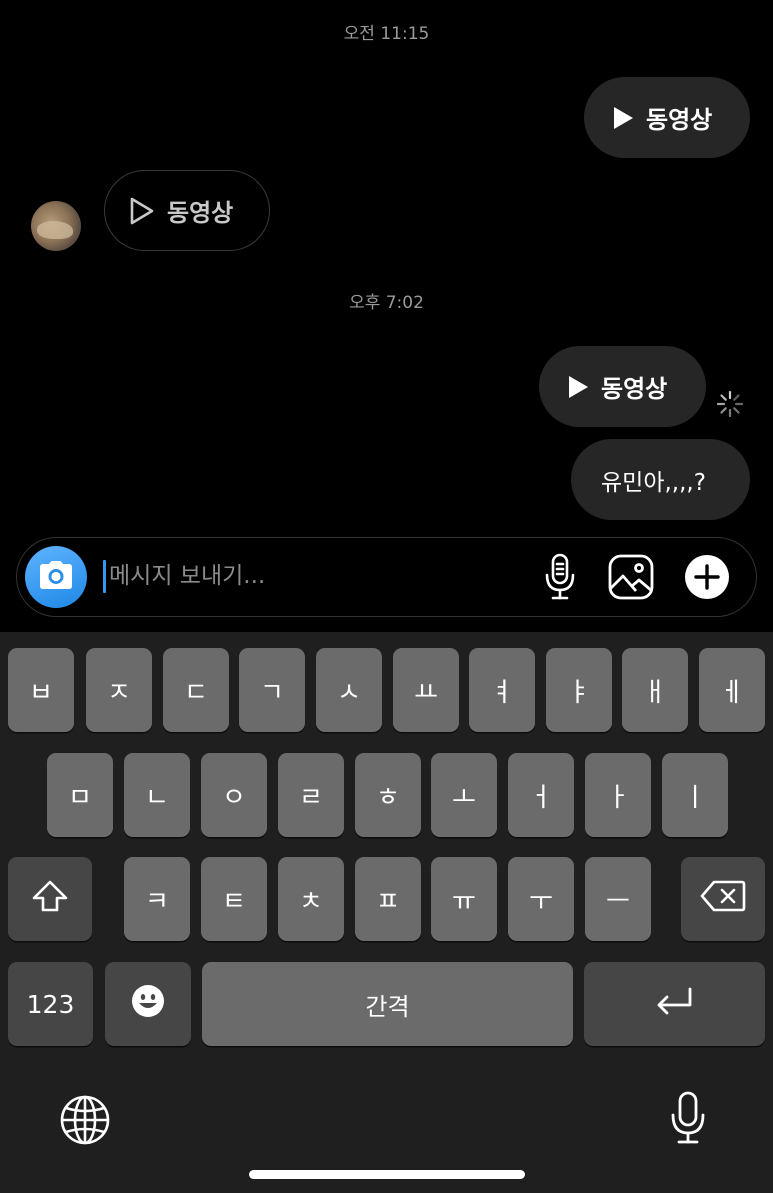 This screenshot has height=1193, width=773. I want to click on key: ㅑ, so click(579, 690).